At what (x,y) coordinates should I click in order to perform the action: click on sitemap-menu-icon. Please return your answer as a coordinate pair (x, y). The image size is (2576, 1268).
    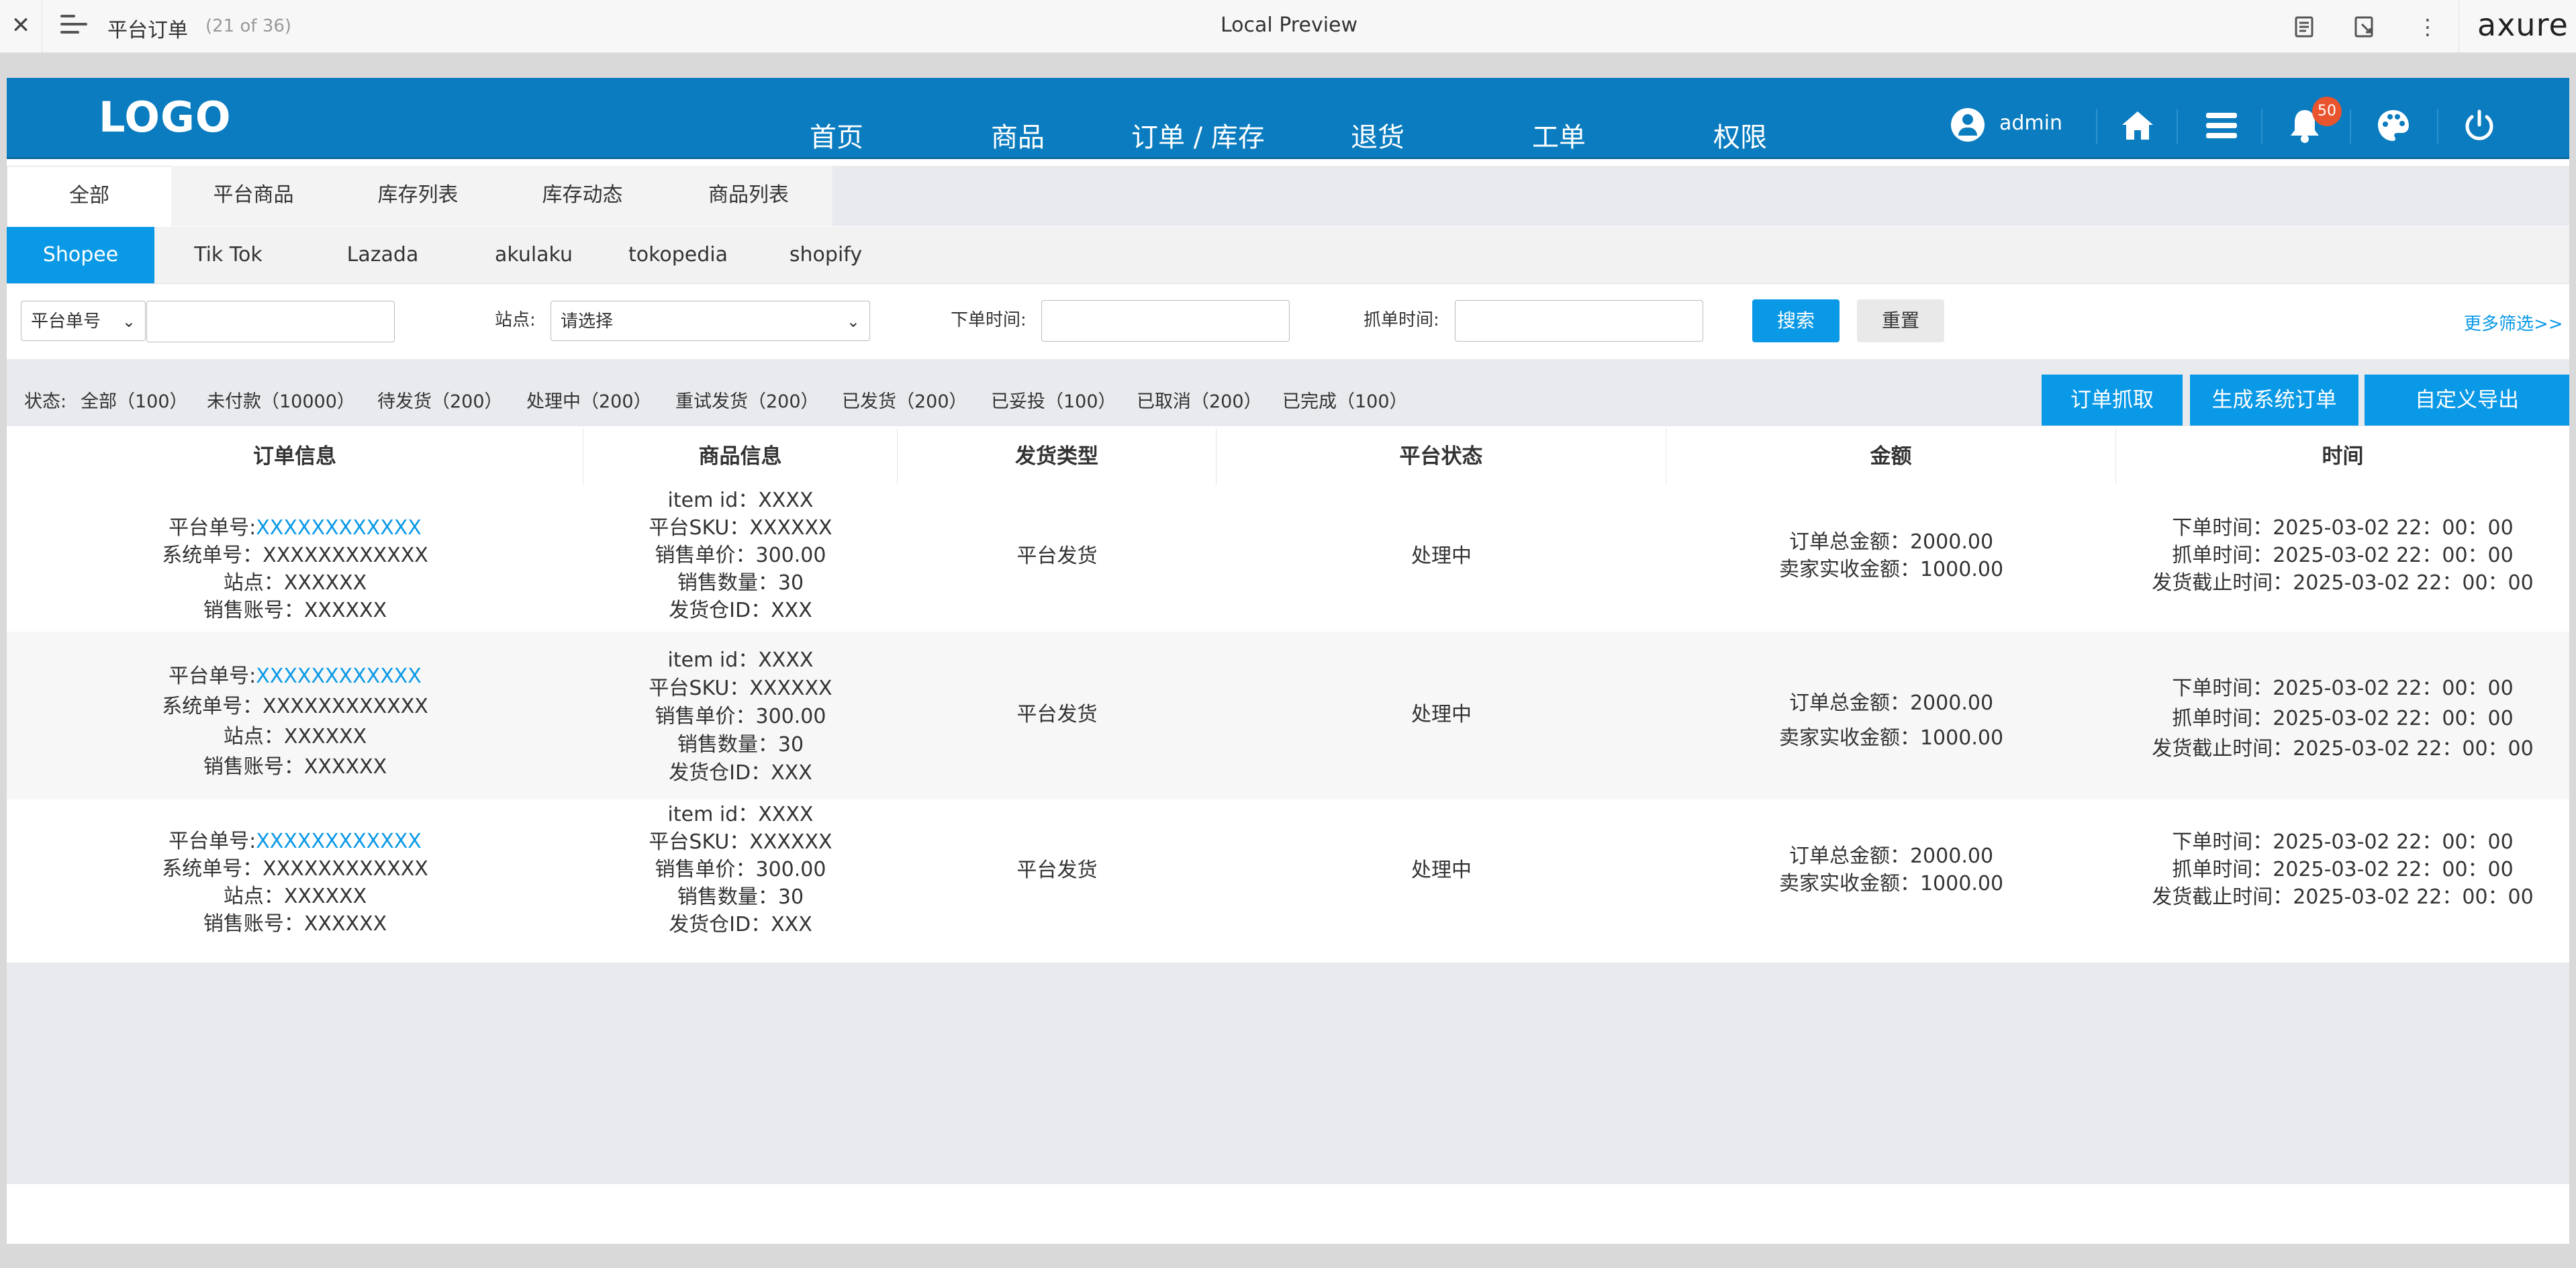
    Looking at the image, I should click on (73, 27).